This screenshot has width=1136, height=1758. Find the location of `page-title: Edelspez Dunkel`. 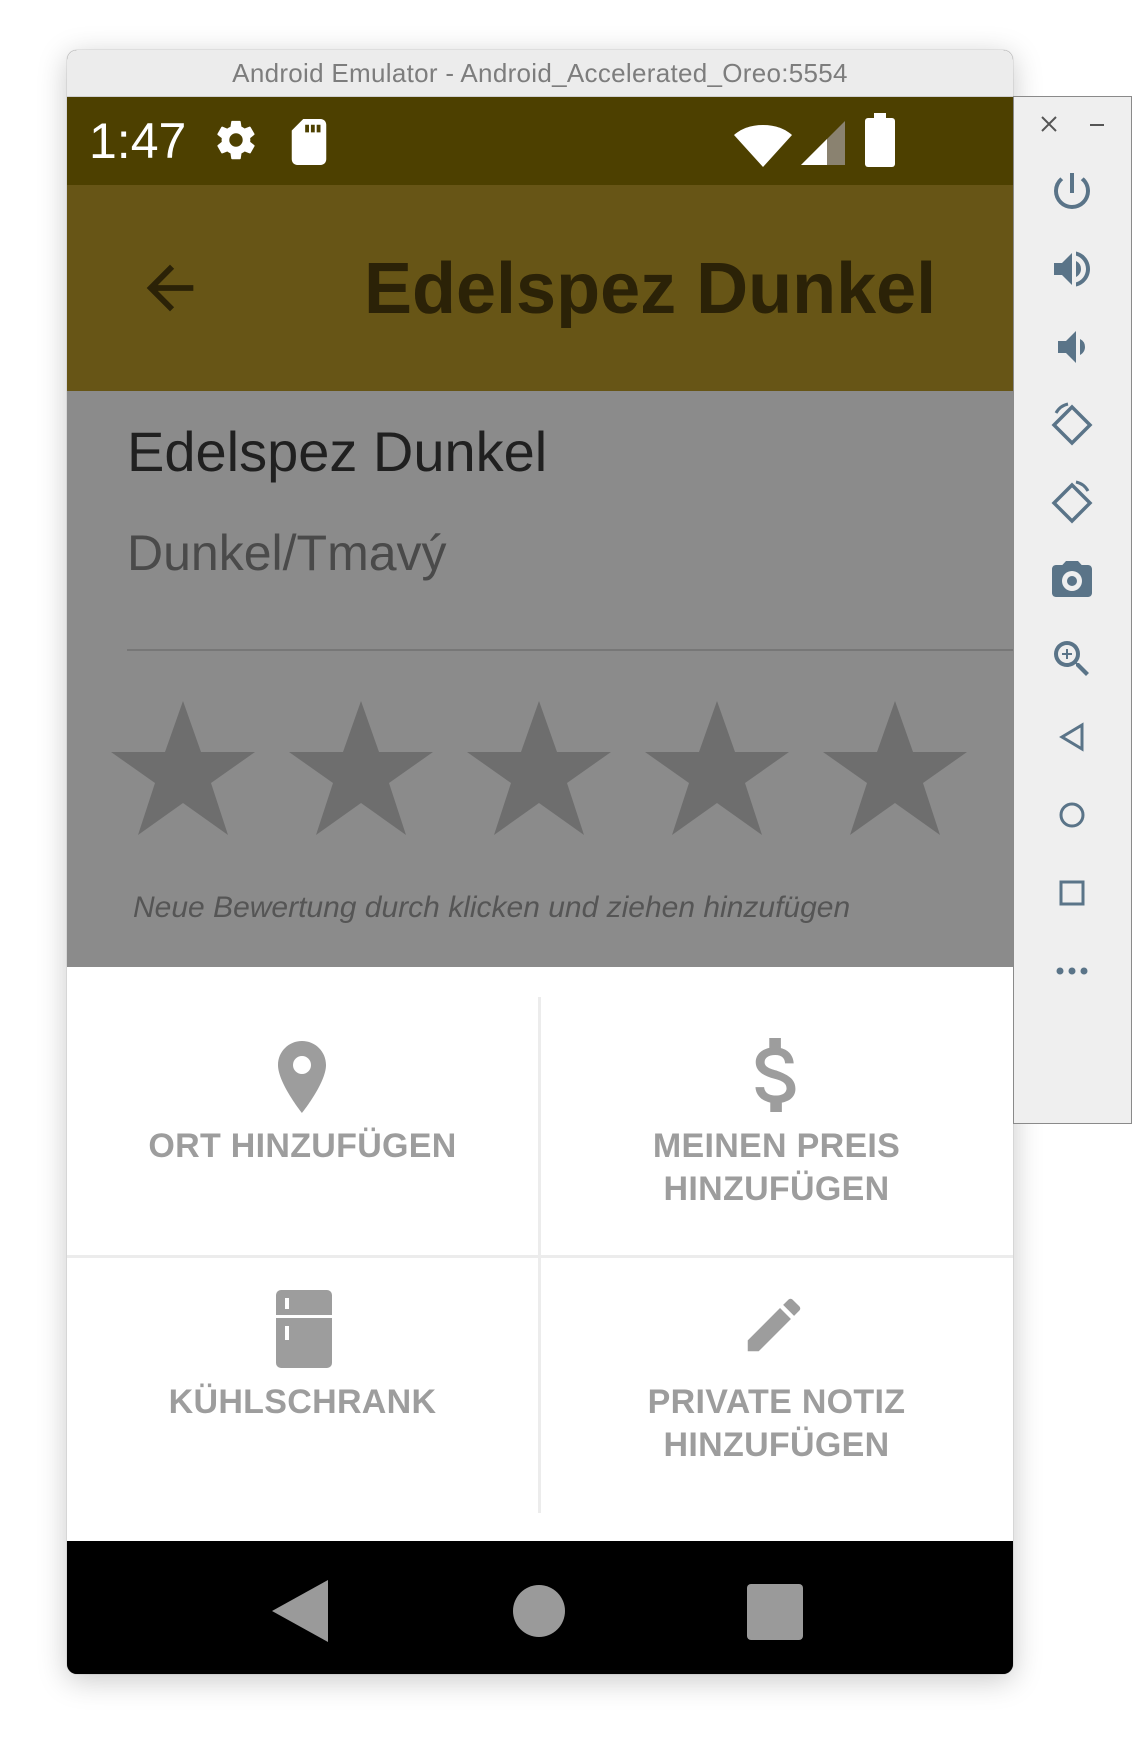

page-title: Edelspez Dunkel is located at coordinates (650, 289).